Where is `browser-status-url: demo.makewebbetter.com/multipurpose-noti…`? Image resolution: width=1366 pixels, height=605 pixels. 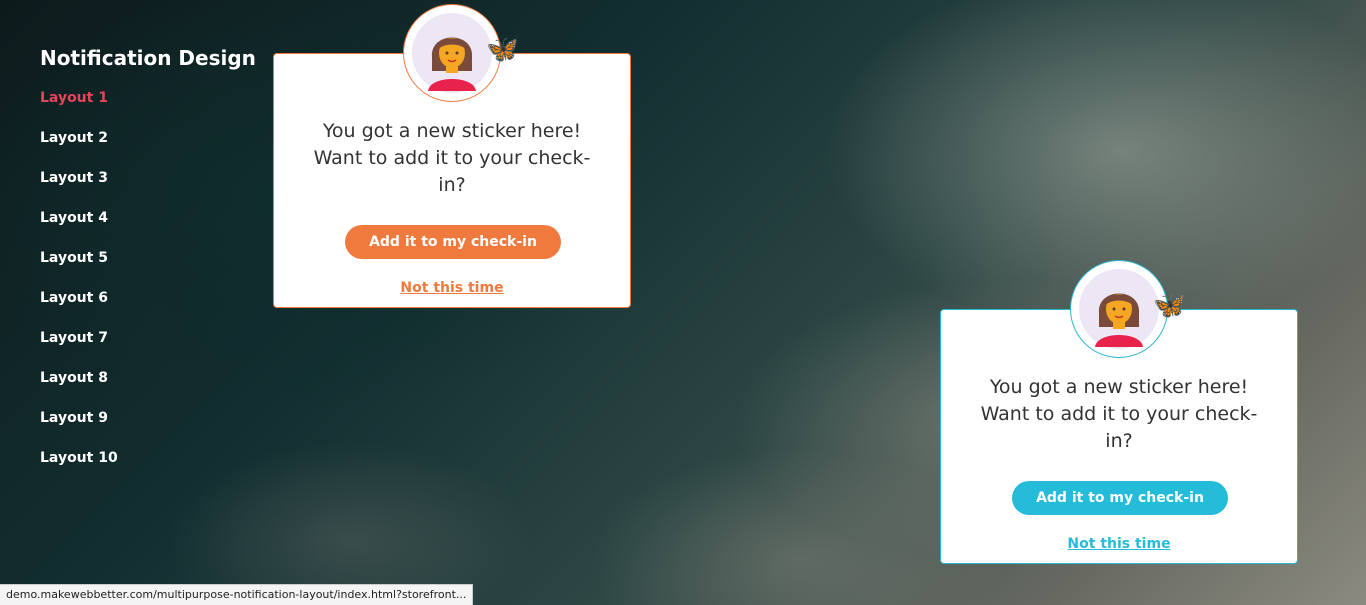 browser-status-url: demo.makewebbetter.com/multipurpose-noti… is located at coordinates (237, 594).